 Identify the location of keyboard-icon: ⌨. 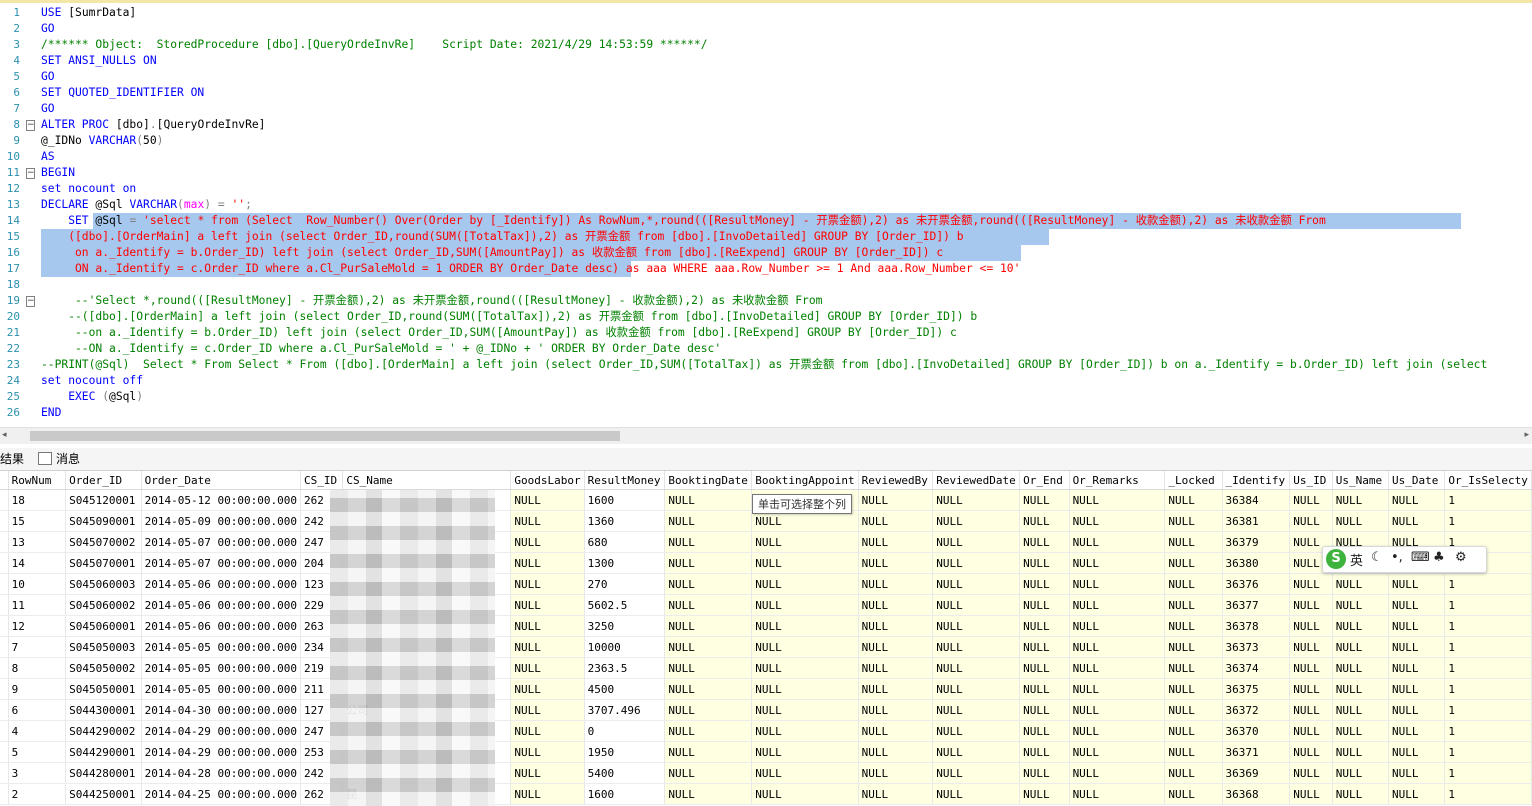
(1420, 557).